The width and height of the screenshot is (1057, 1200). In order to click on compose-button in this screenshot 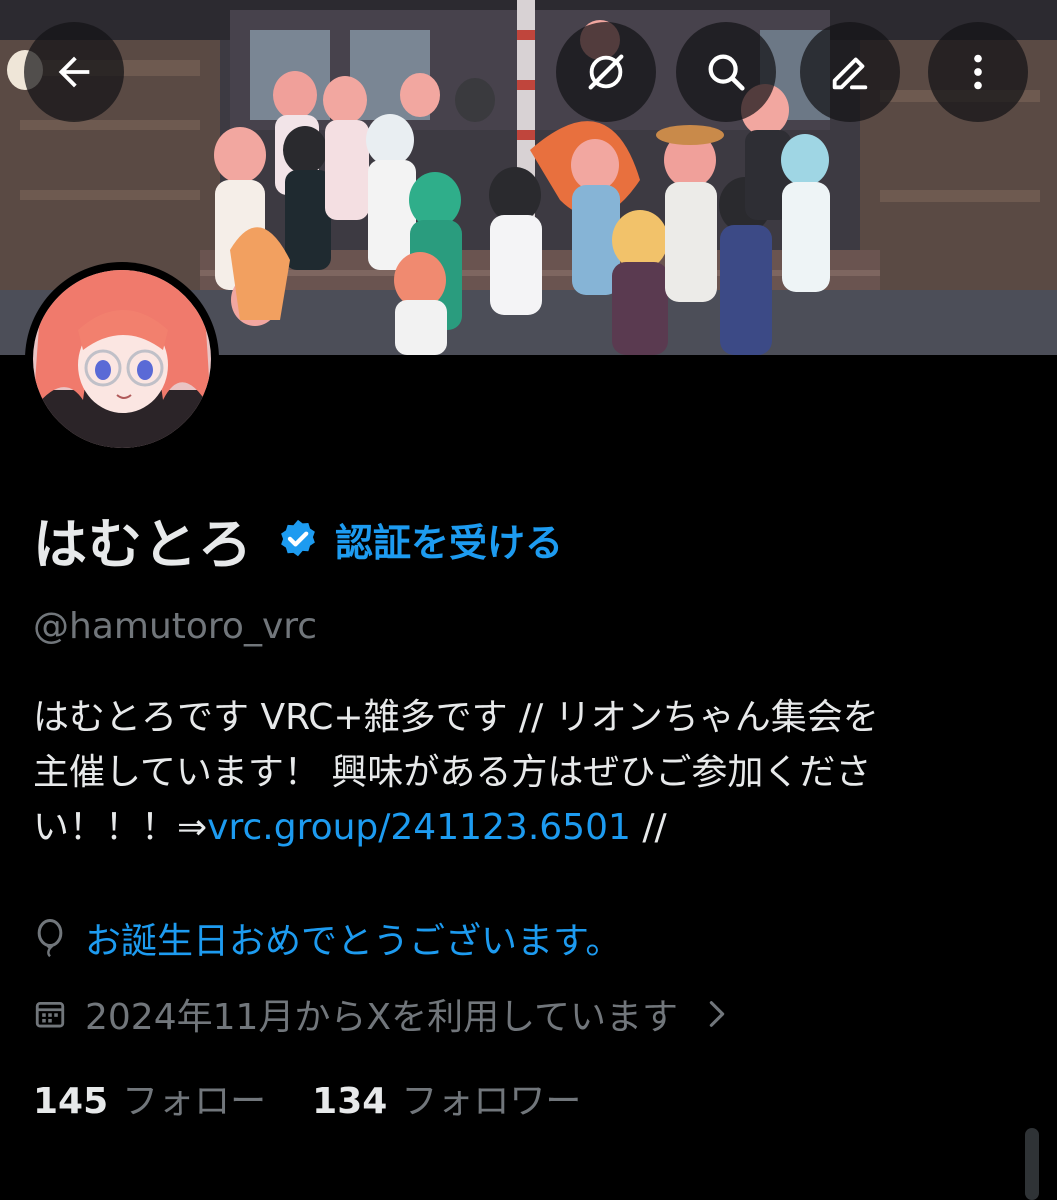, I will do `click(850, 72)`.